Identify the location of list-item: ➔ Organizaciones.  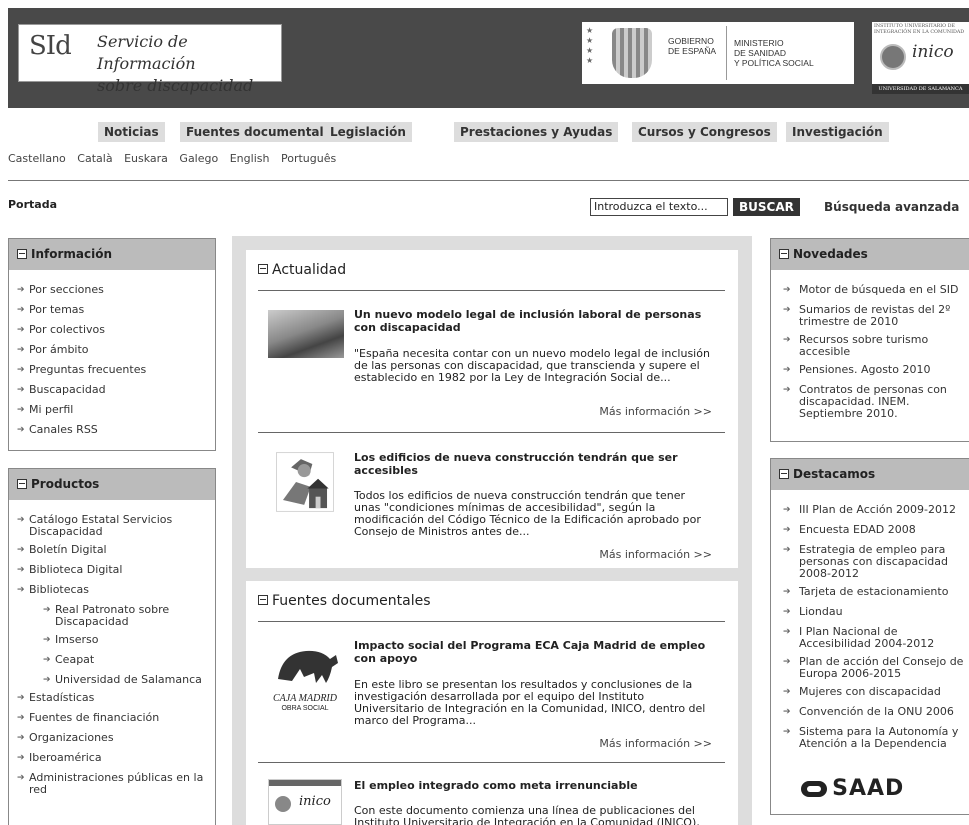
(112, 738).